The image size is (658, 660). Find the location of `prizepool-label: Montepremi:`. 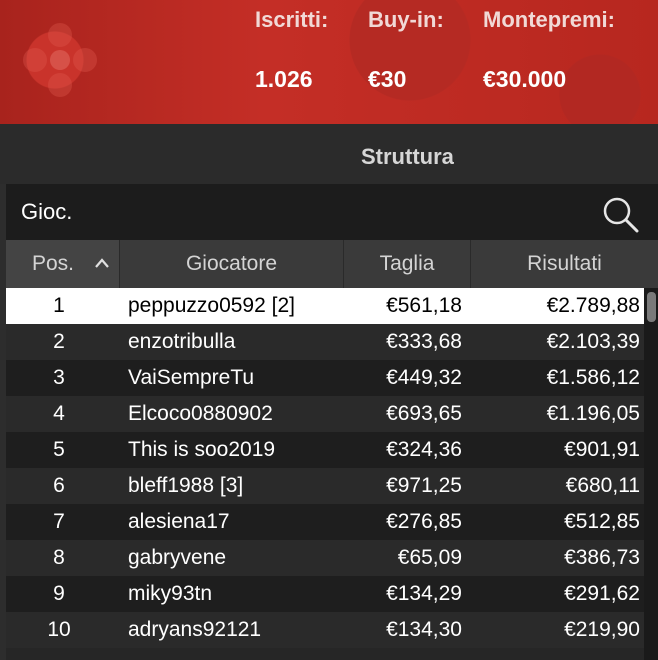

prizepool-label: Montepremi: is located at coordinates (549, 19).